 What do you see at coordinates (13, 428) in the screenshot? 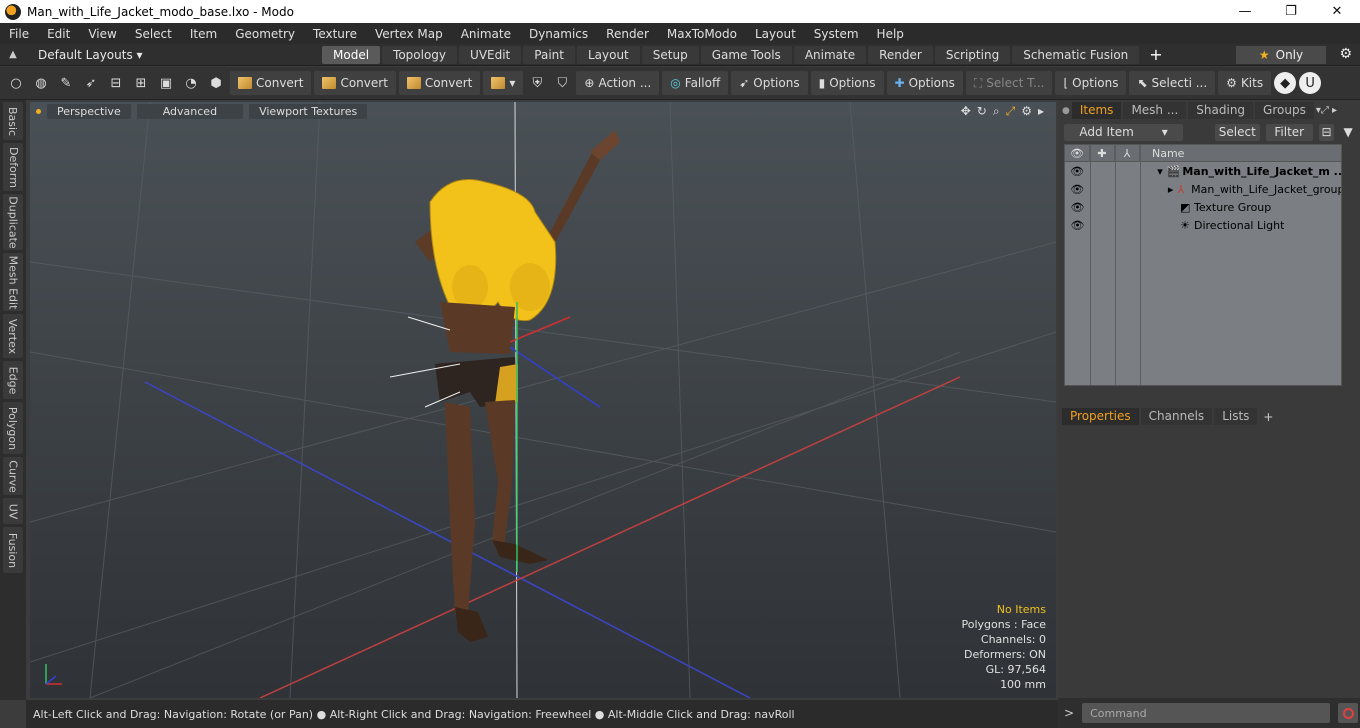
I see `vtab-polygon: Polygon` at bounding box center [13, 428].